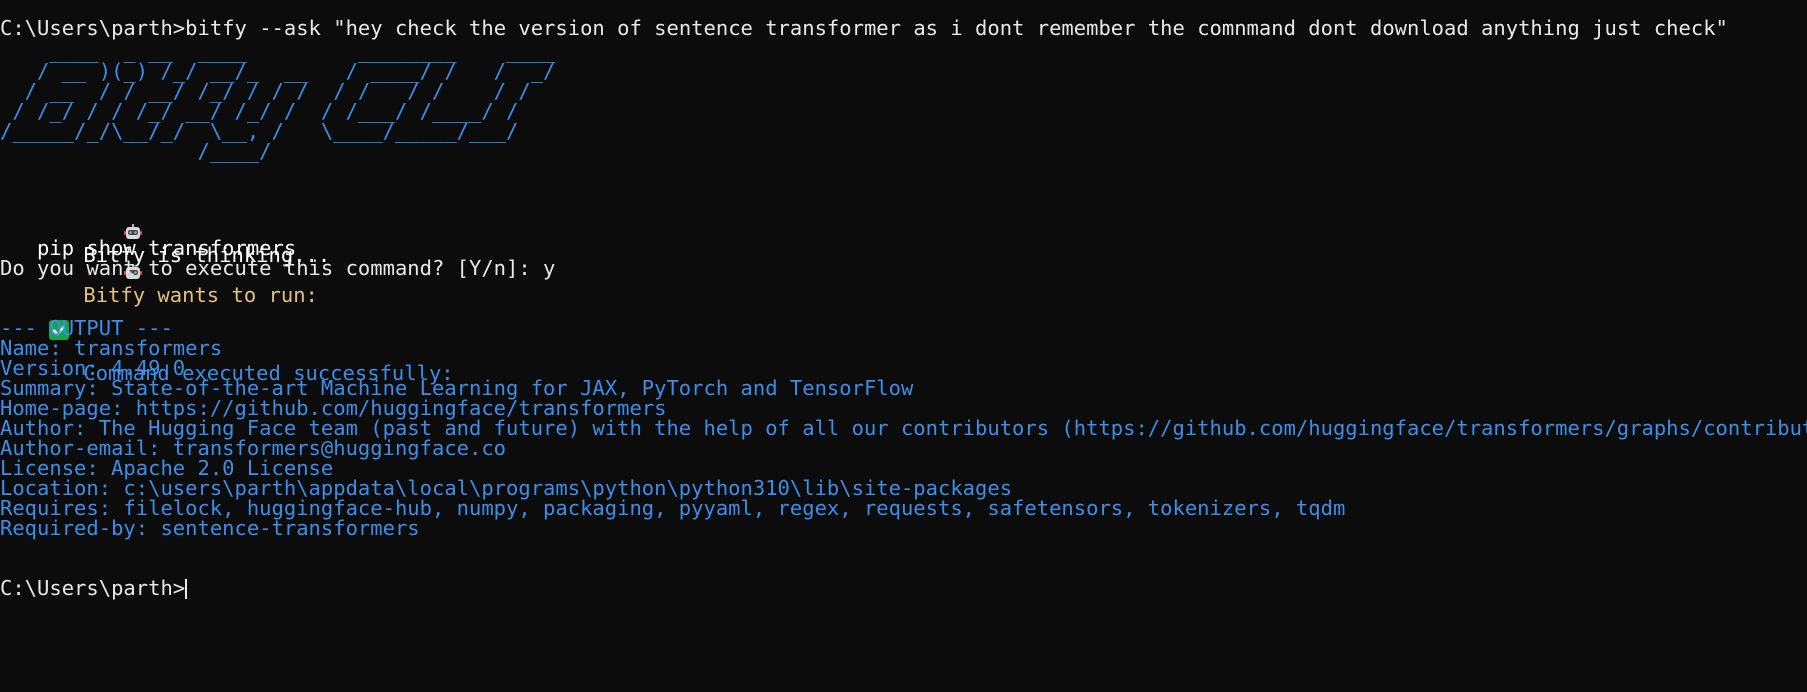 This screenshot has width=1807, height=692. I want to click on final-prompt-line: C:\Users\parth>, so click(94, 588).